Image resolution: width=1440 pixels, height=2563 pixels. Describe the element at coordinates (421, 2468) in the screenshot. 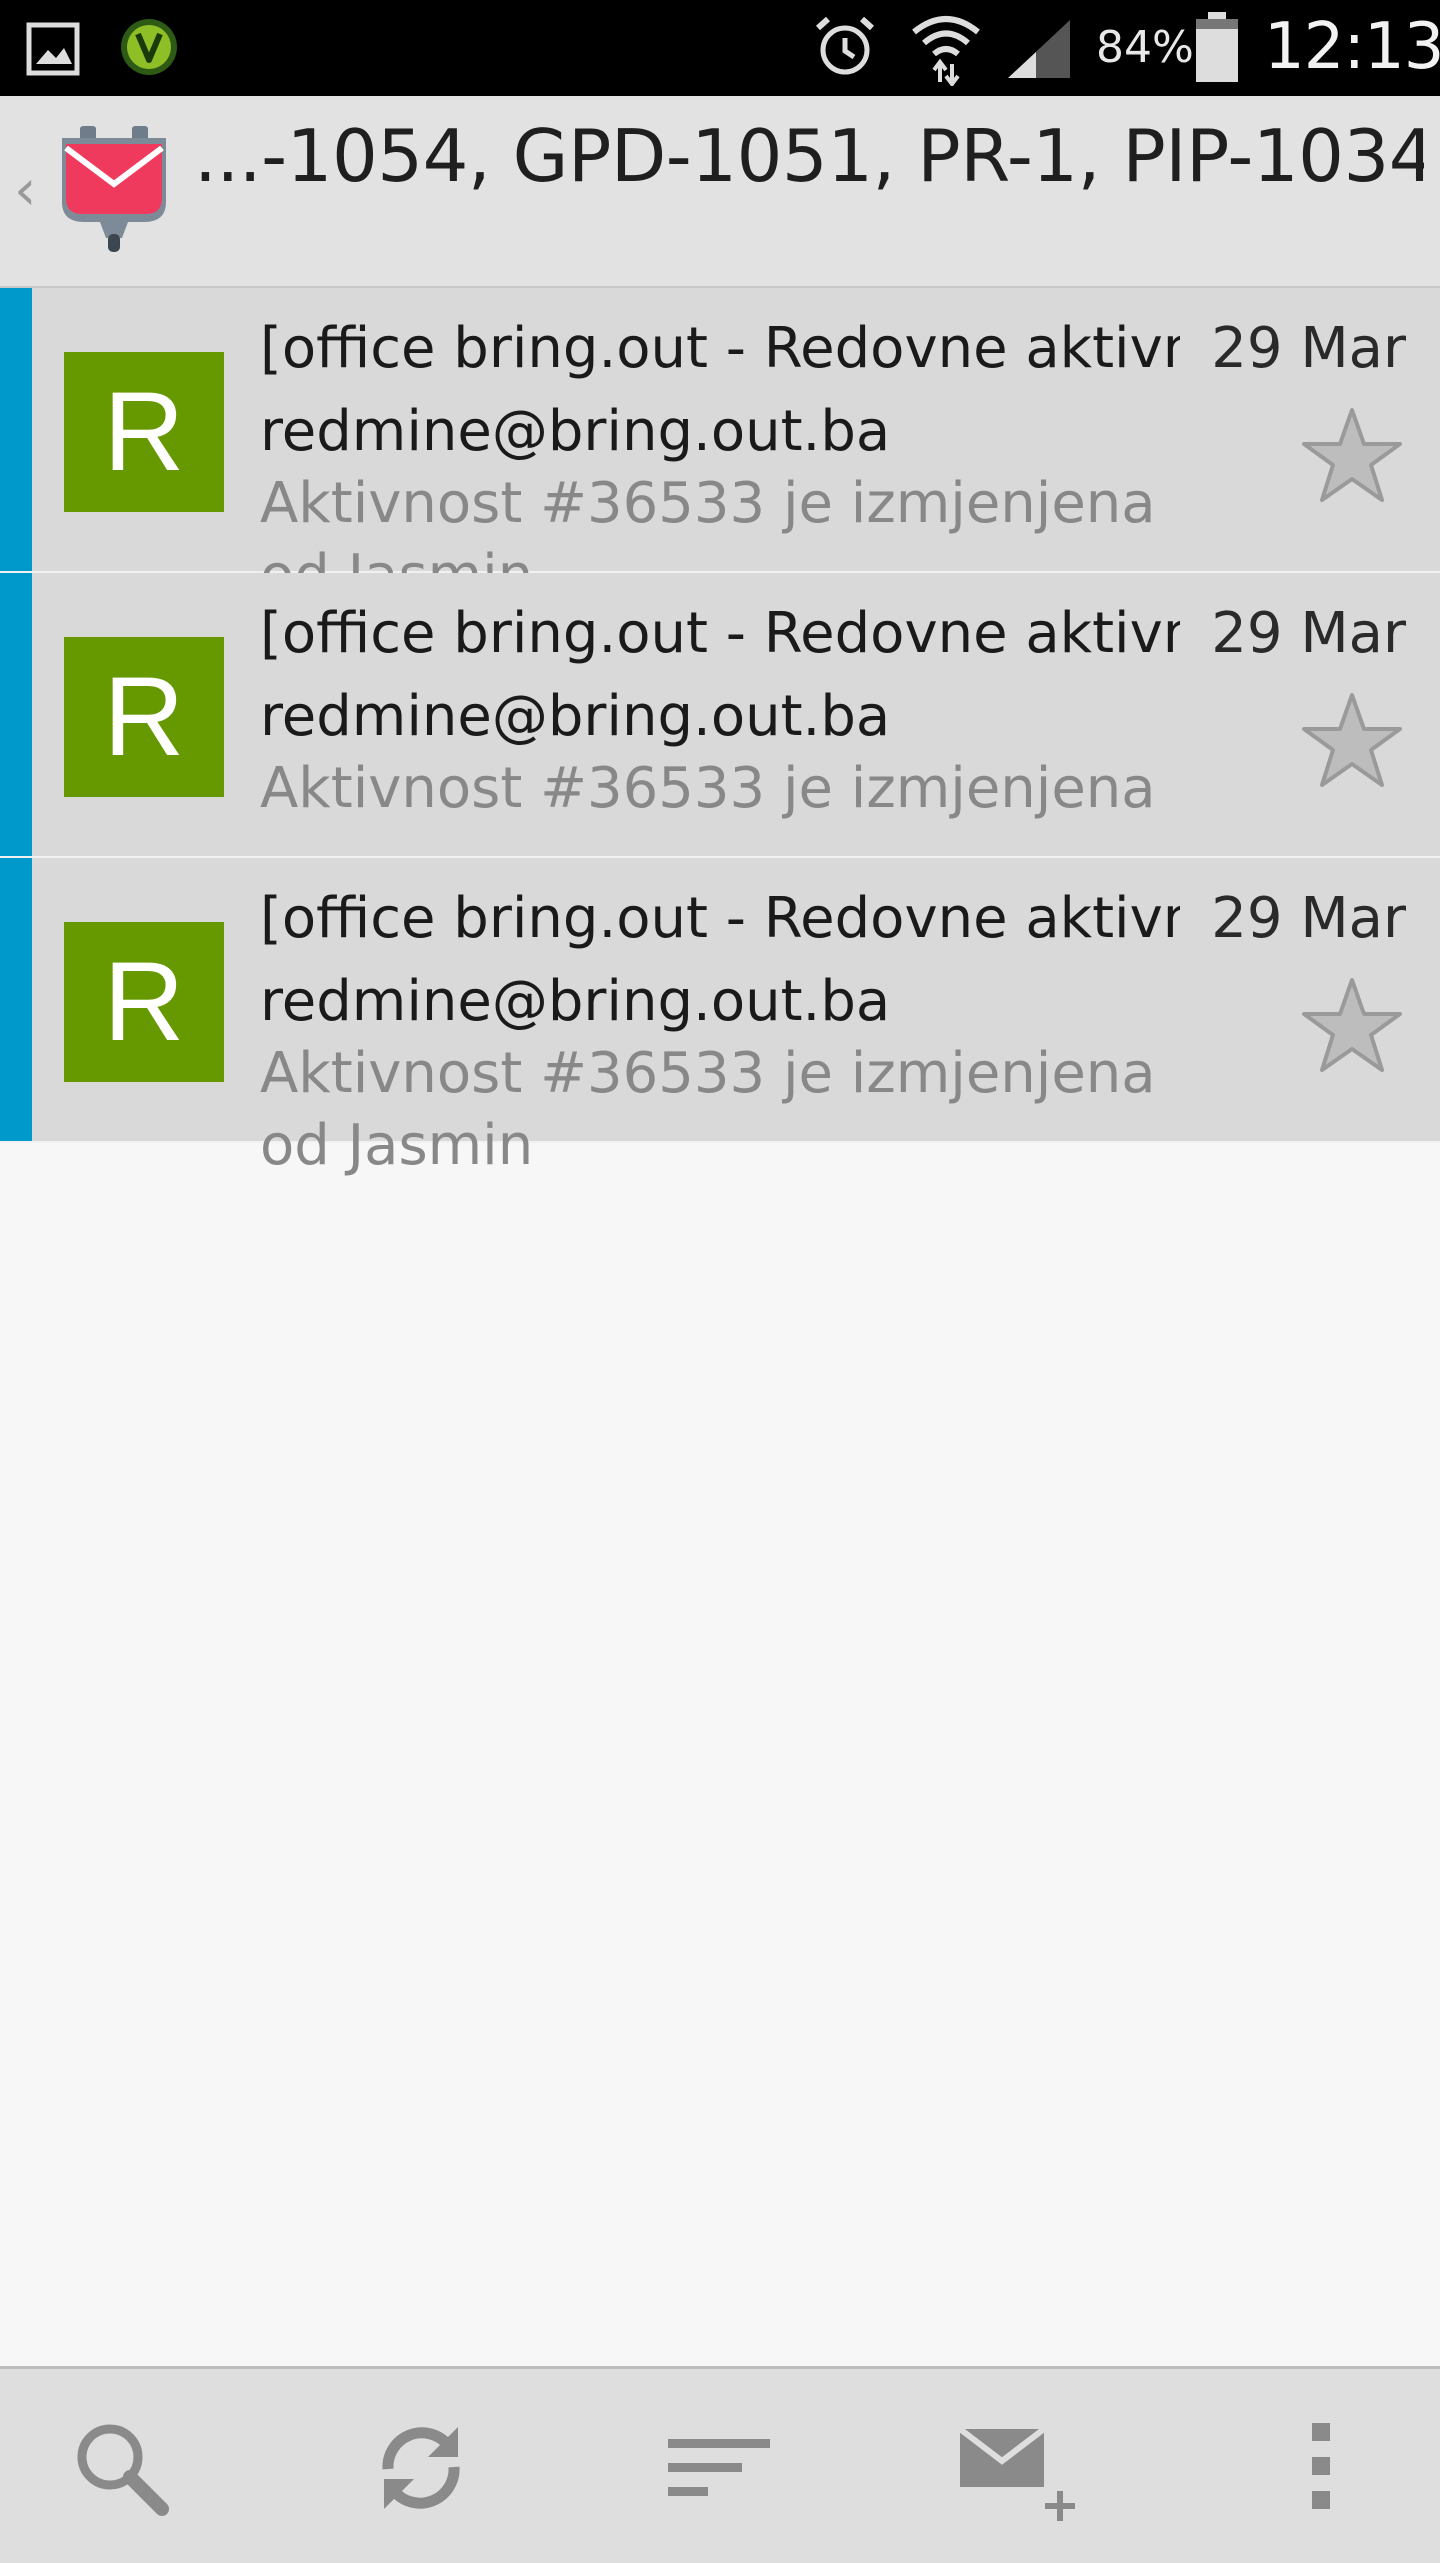

I see `refresh-icon` at that location.